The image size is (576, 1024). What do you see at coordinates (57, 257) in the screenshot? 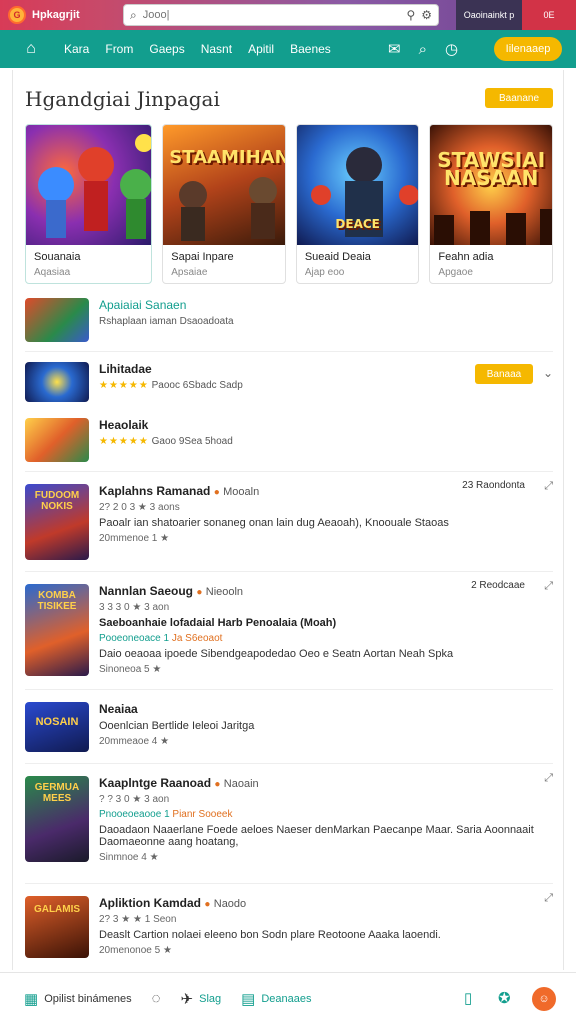
I see `featured-title: Souanaia` at bounding box center [57, 257].